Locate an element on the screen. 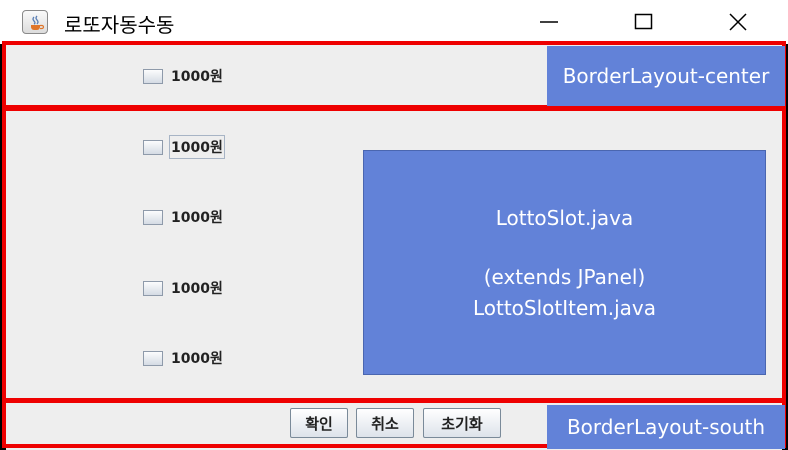  close-icon is located at coordinates (738, 22).